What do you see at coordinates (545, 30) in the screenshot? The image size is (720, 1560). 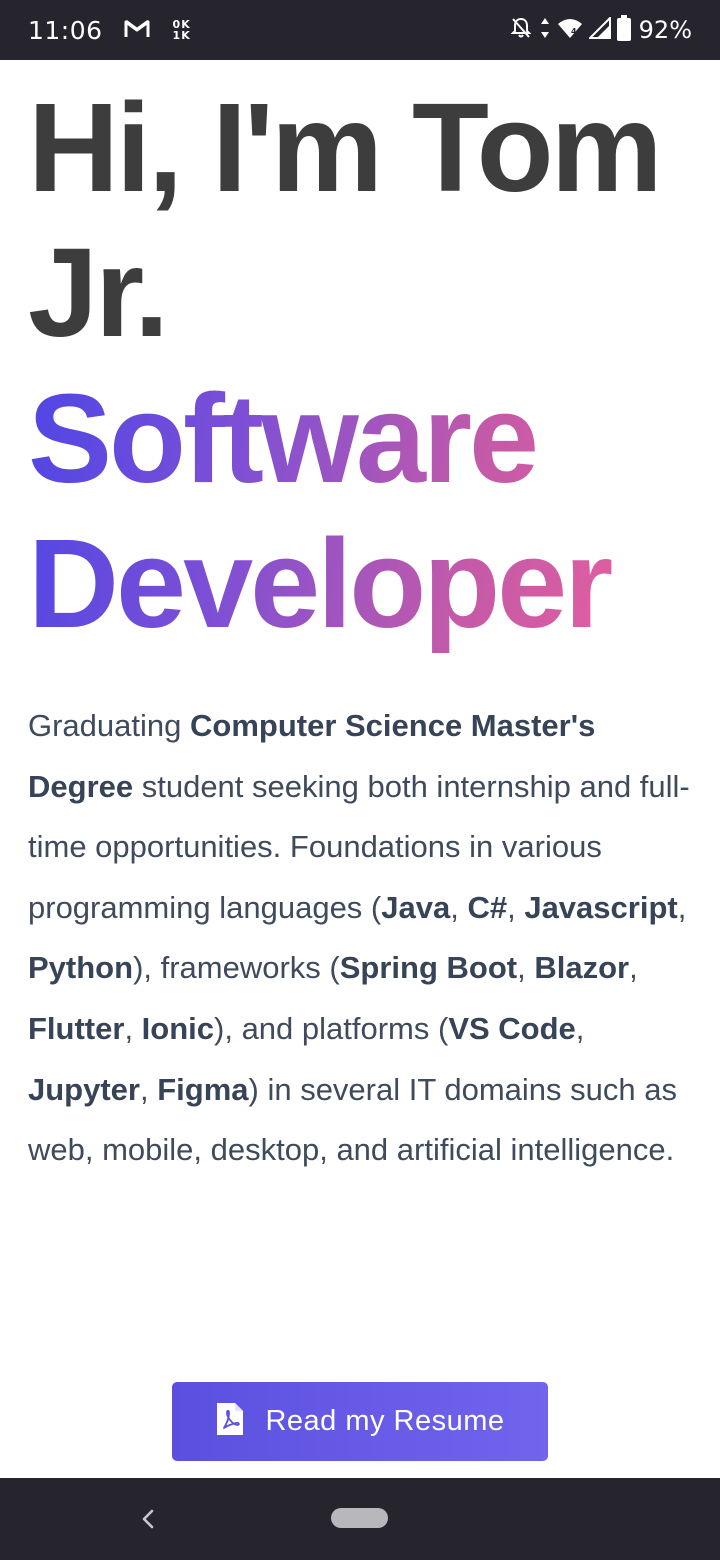 I see `data-transfer-icon` at bounding box center [545, 30].